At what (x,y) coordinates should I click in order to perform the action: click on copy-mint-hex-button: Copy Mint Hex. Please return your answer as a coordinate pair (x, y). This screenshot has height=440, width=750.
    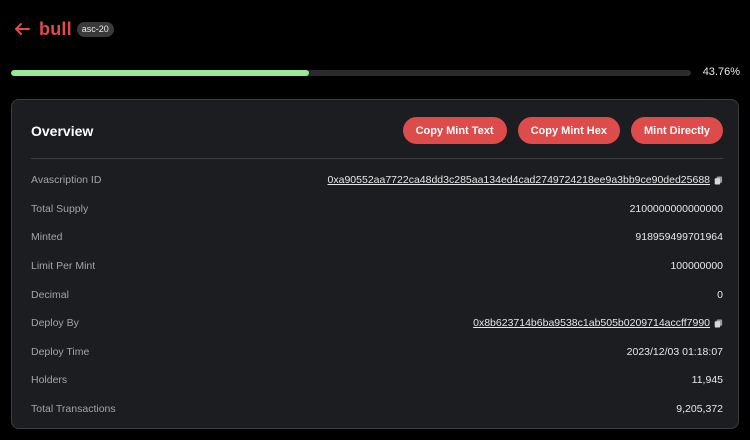
    Looking at the image, I should click on (568, 130).